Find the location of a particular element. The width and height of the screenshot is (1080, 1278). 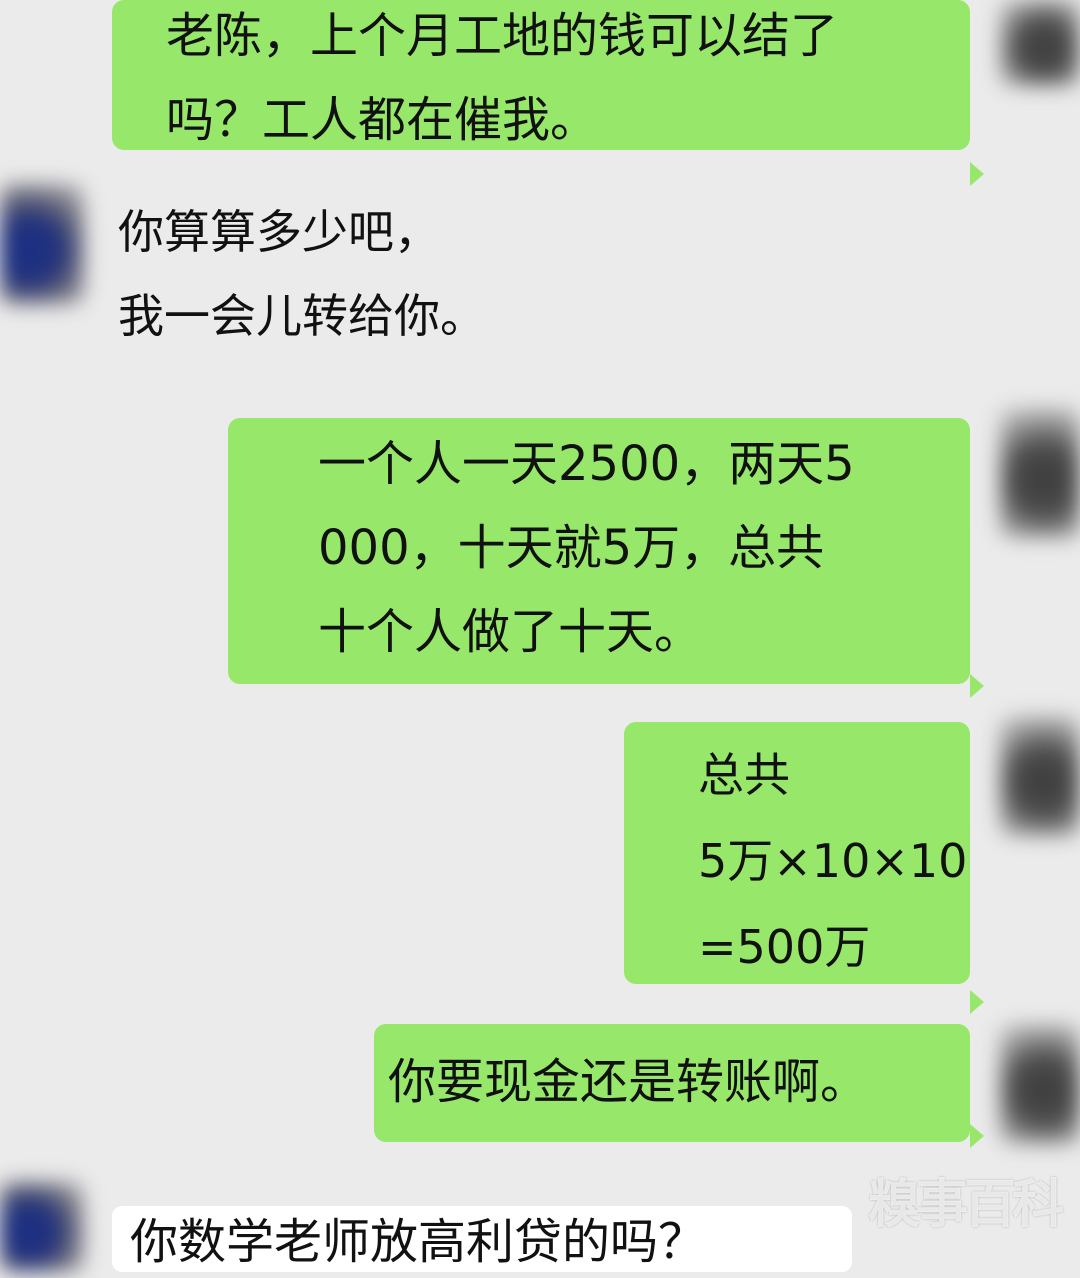

message-text: 你要现金还是转账啊。 is located at coordinates (628, 1082).